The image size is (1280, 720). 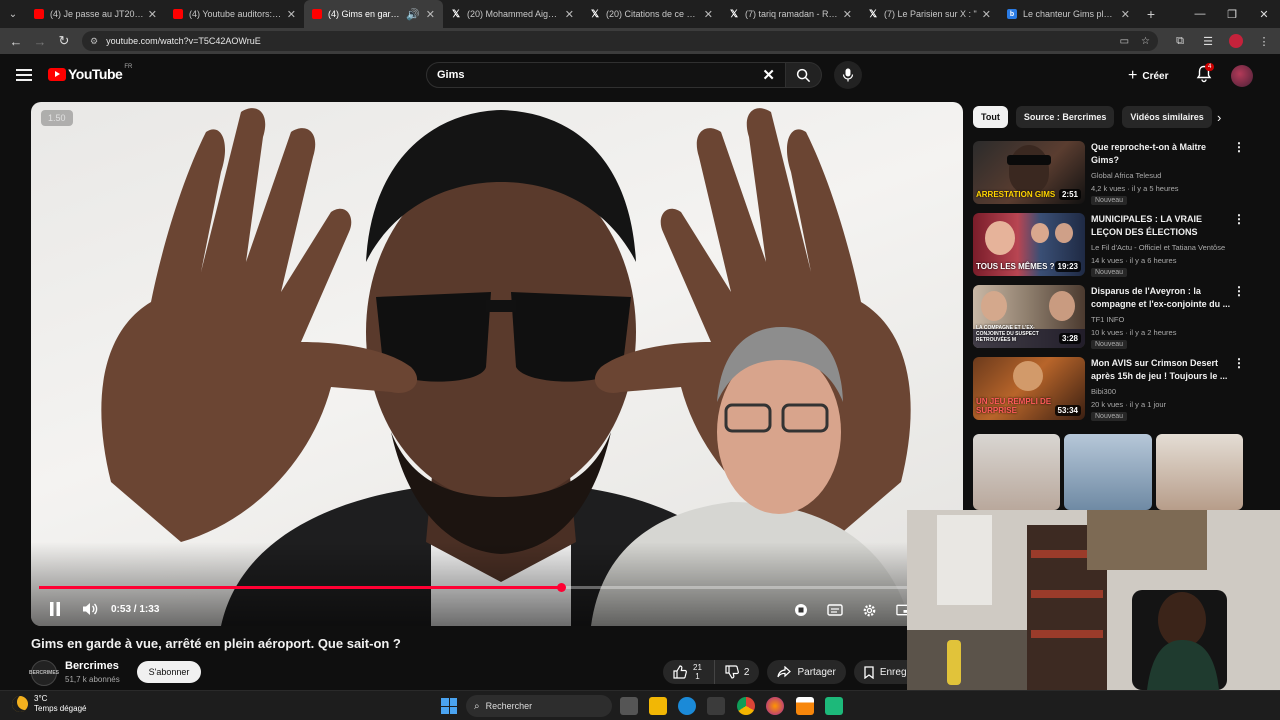 I want to click on voice-search-button, so click(x=848, y=75).